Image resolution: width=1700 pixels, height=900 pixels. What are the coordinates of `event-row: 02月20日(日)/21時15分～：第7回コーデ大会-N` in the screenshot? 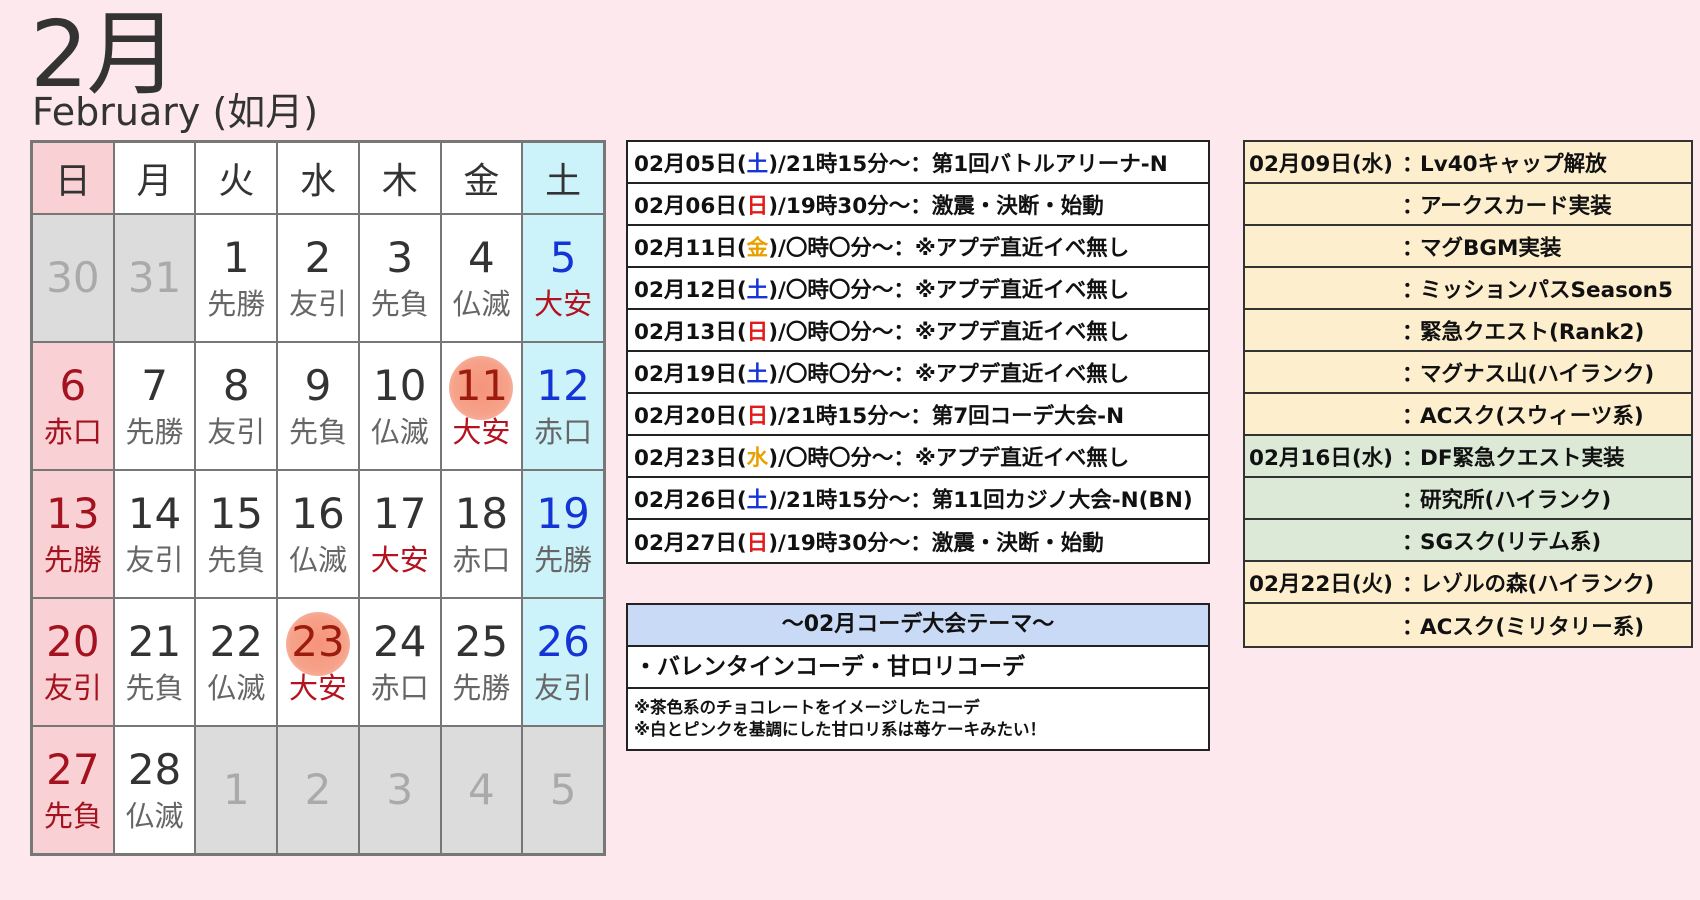 It's located at (918, 415).